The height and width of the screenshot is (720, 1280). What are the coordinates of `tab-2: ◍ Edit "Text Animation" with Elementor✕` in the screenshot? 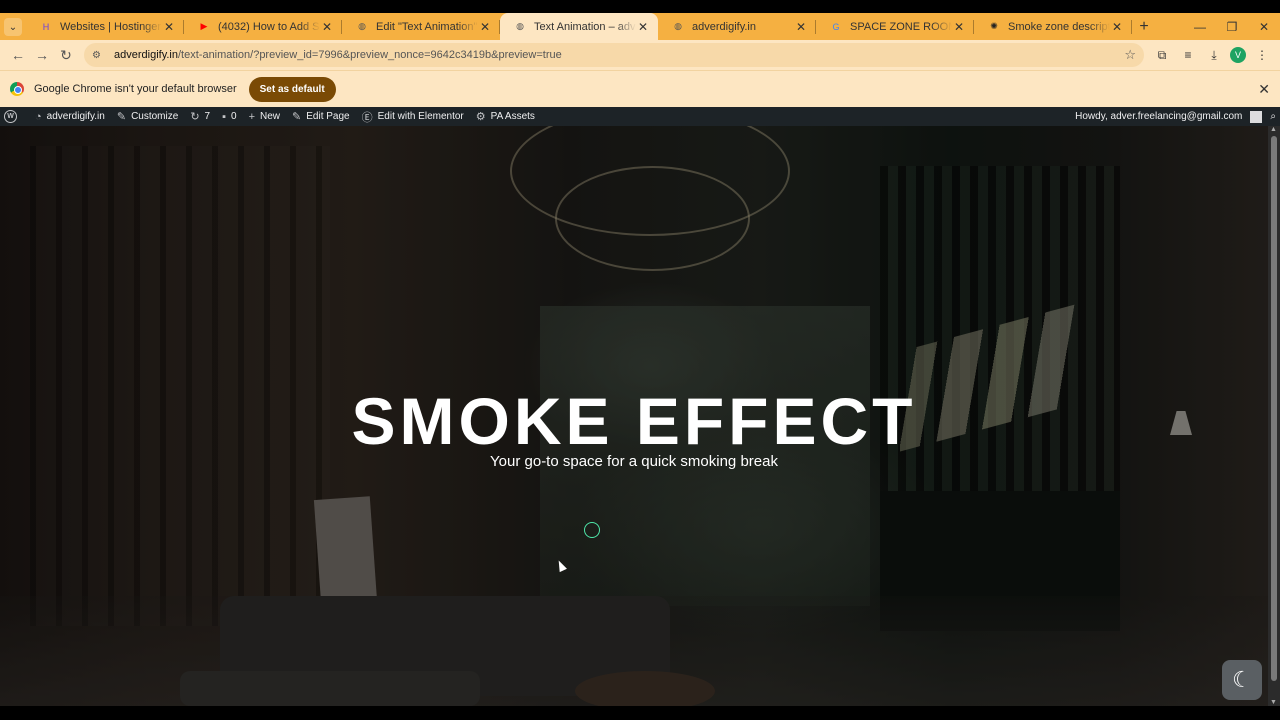 It's located at (421, 26).